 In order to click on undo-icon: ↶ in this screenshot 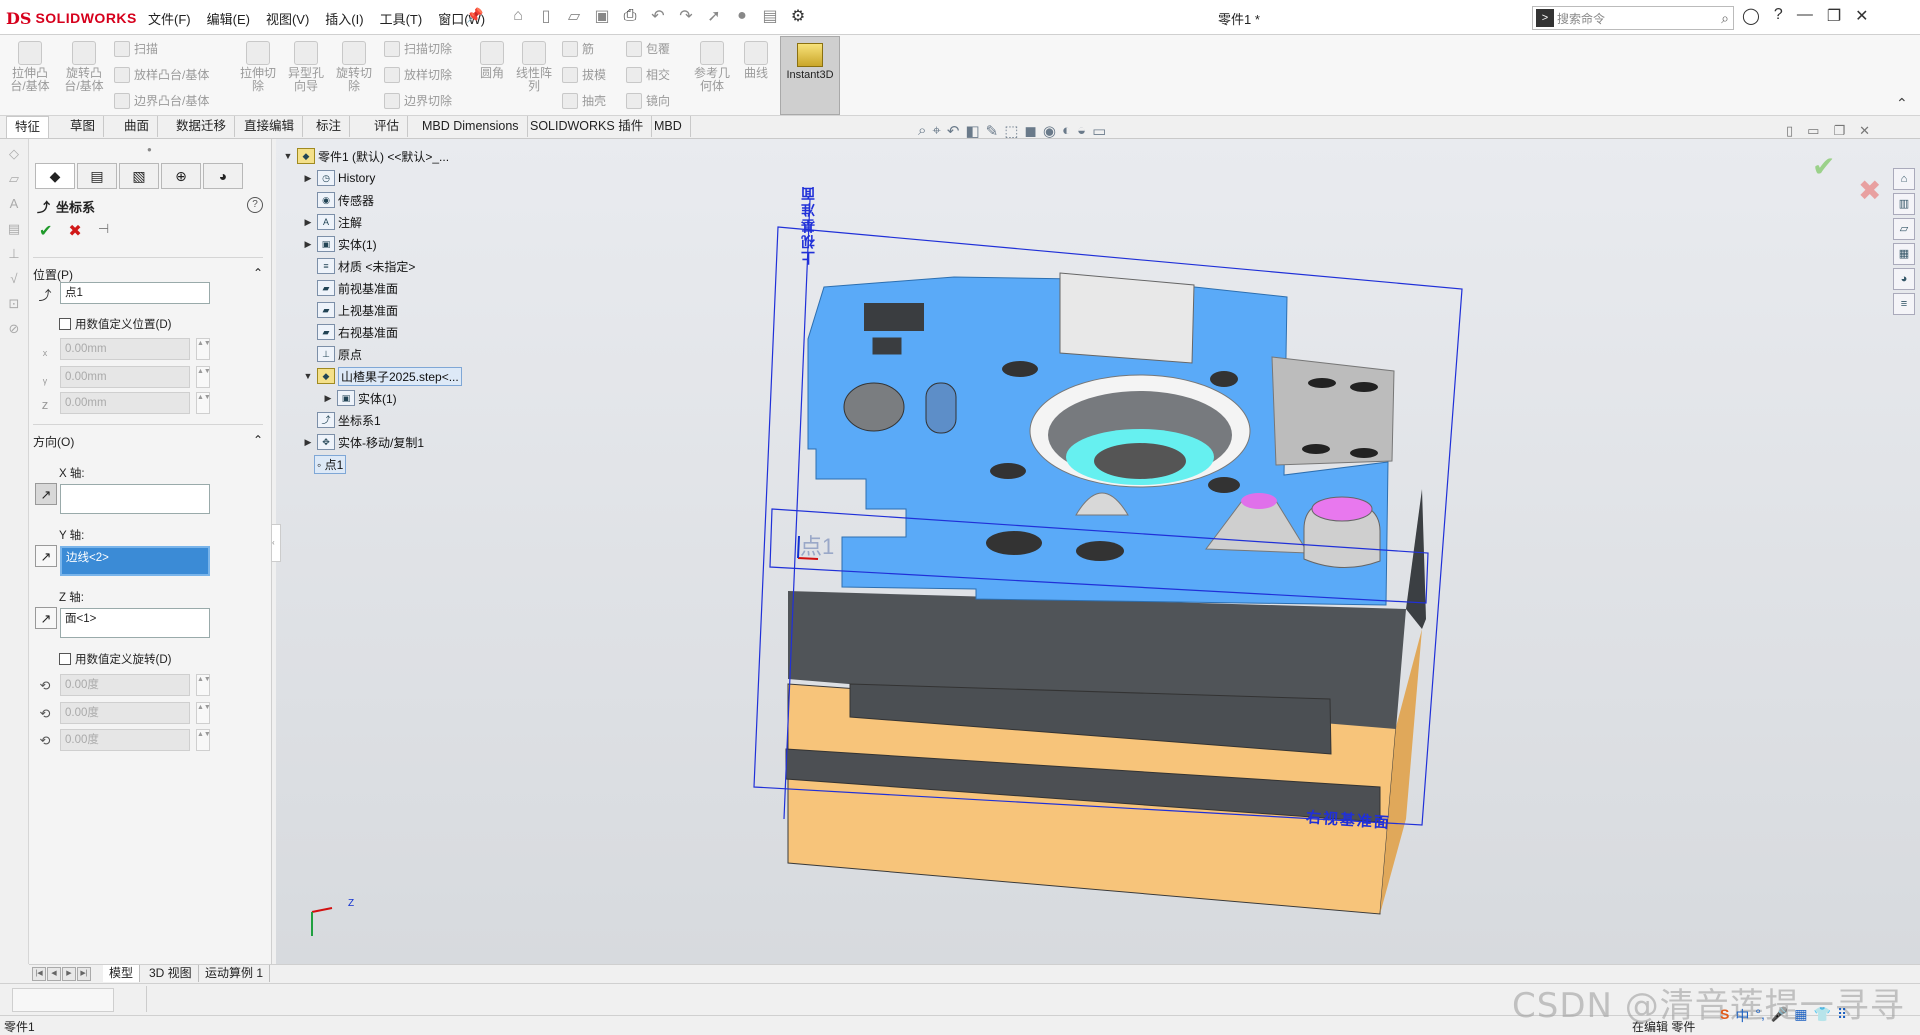, I will do `click(658, 16)`.